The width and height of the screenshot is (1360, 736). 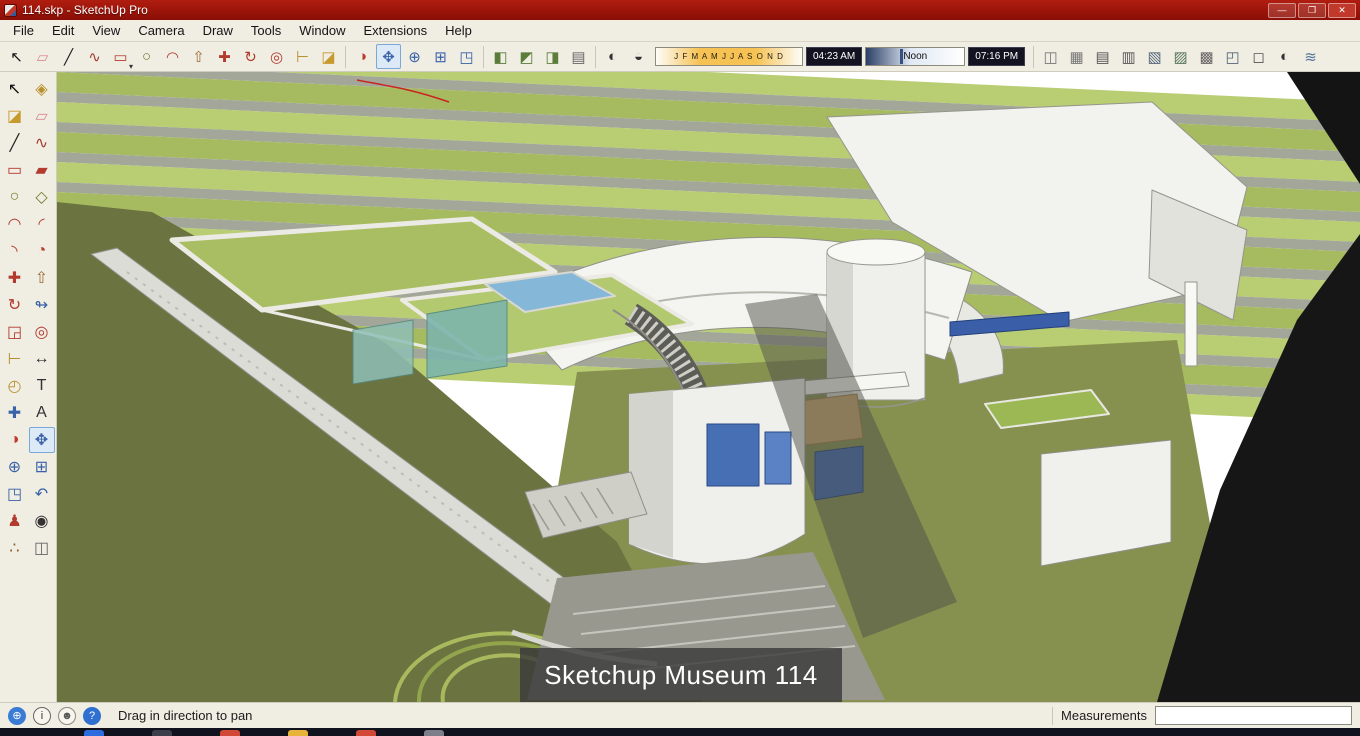 What do you see at coordinates (67, 715) in the screenshot?
I see `user-icon: ☻` at bounding box center [67, 715].